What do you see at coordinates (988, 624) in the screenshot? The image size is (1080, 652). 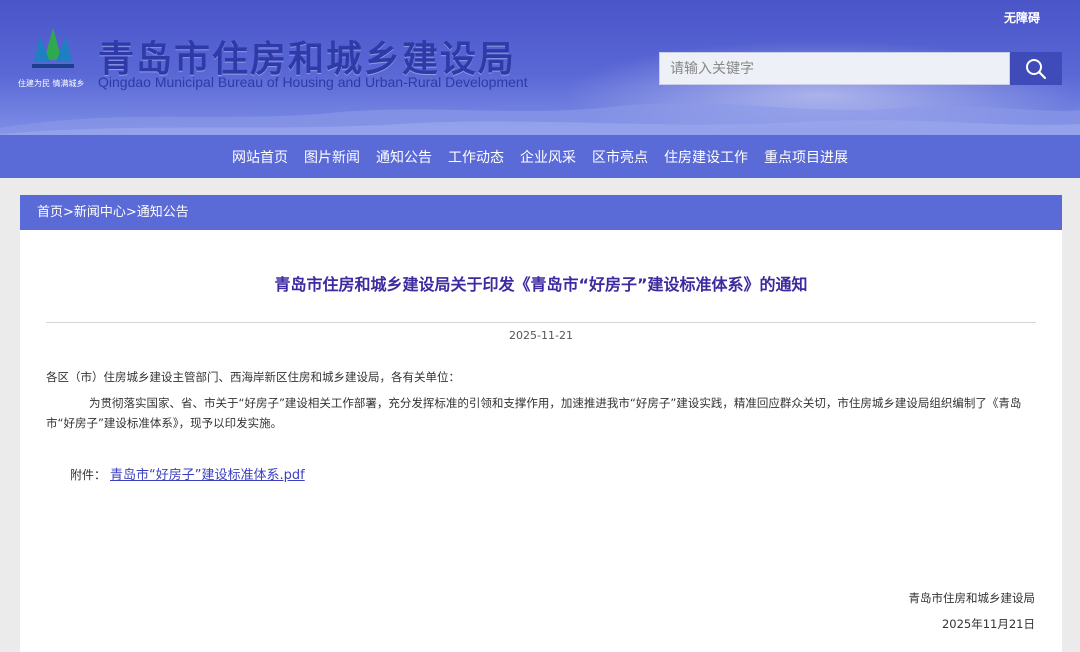 I see `signature-date: 2025年11月21日` at bounding box center [988, 624].